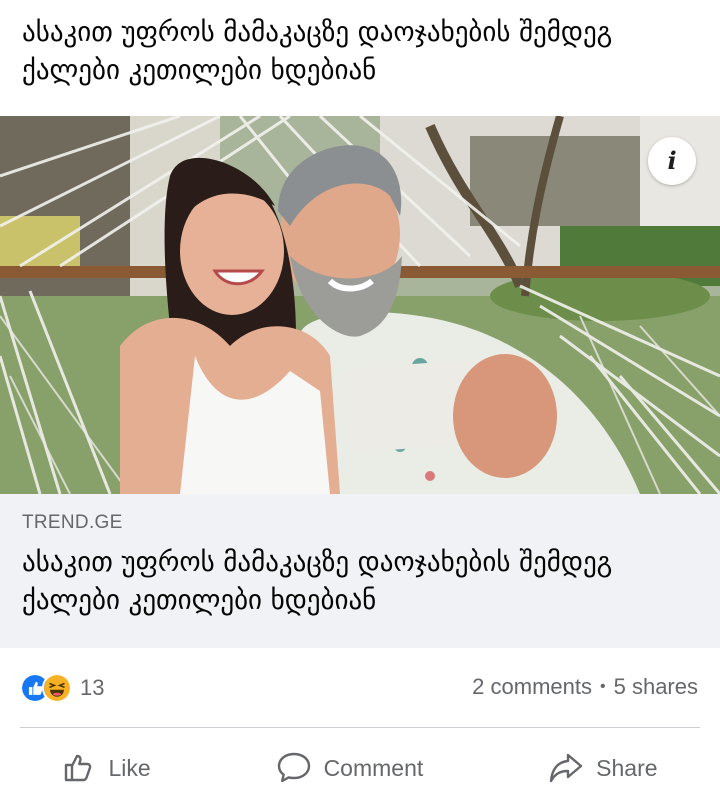 The width and height of the screenshot is (720, 799). Describe the element at coordinates (72, 522) in the screenshot. I see `link-domain: TREND.GE` at that location.